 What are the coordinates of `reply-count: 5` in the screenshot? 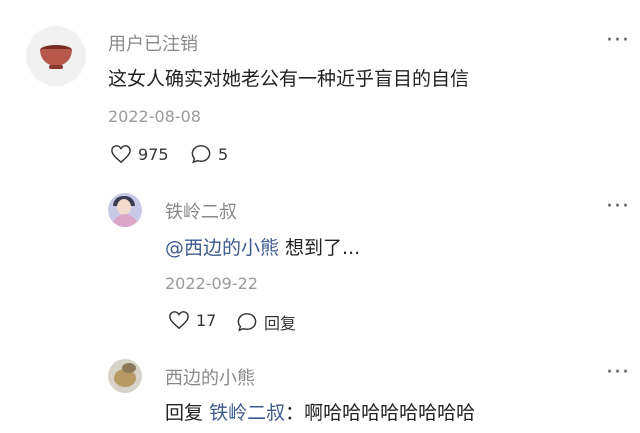 It's located at (223, 154).